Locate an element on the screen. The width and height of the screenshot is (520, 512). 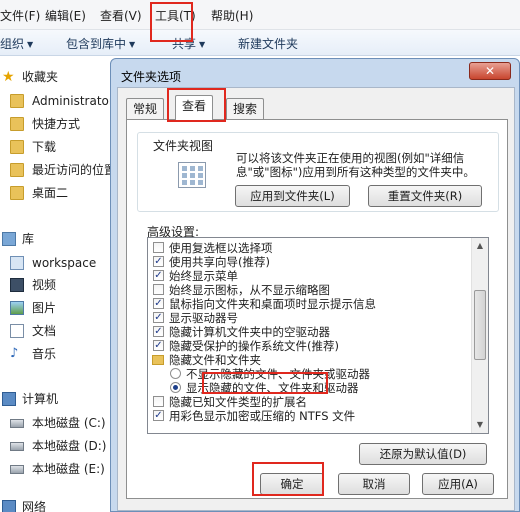
nav-item-label: 图片 is located at coordinates (44, 308).